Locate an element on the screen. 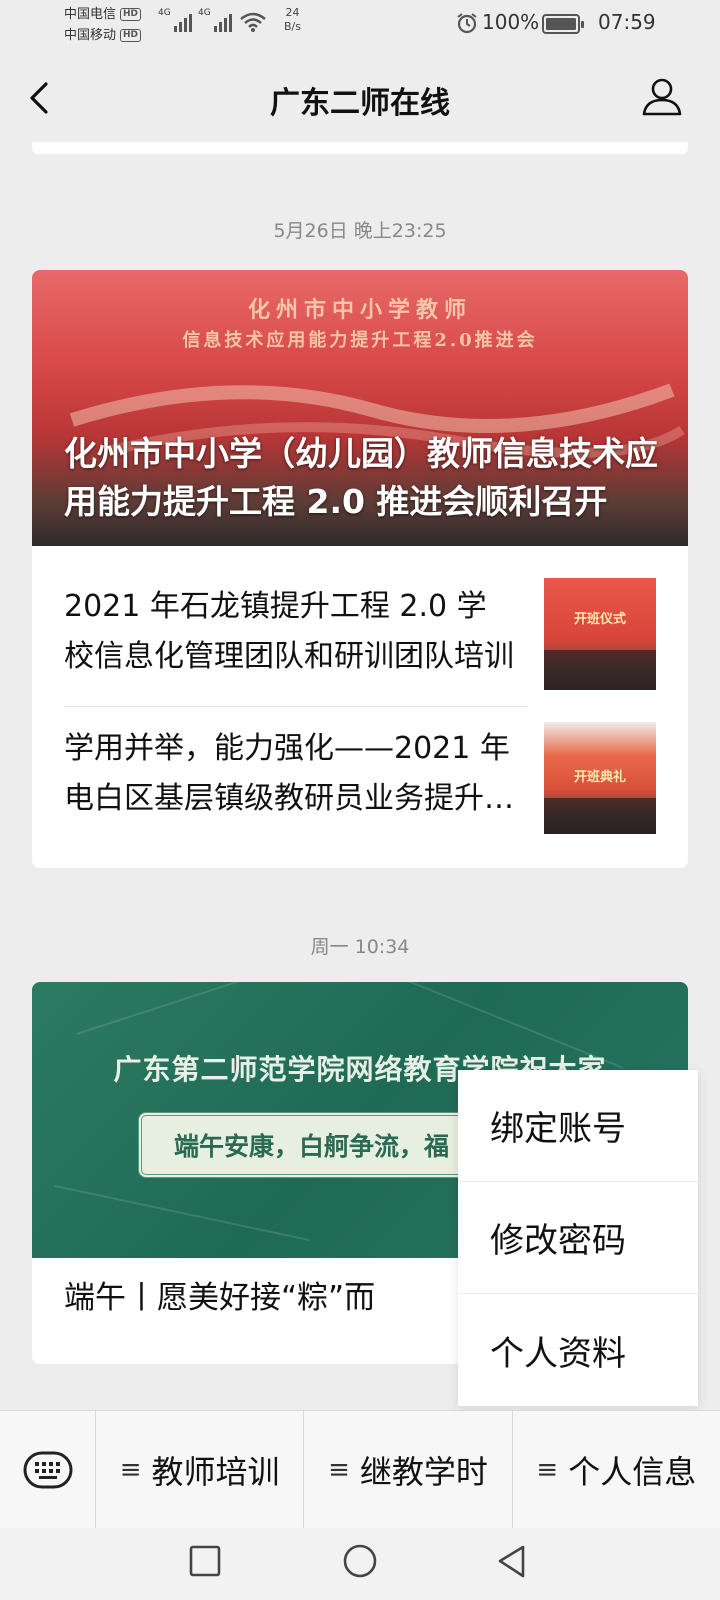  list-item-thumbnail: 开班仪式 is located at coordinates (600, 634).